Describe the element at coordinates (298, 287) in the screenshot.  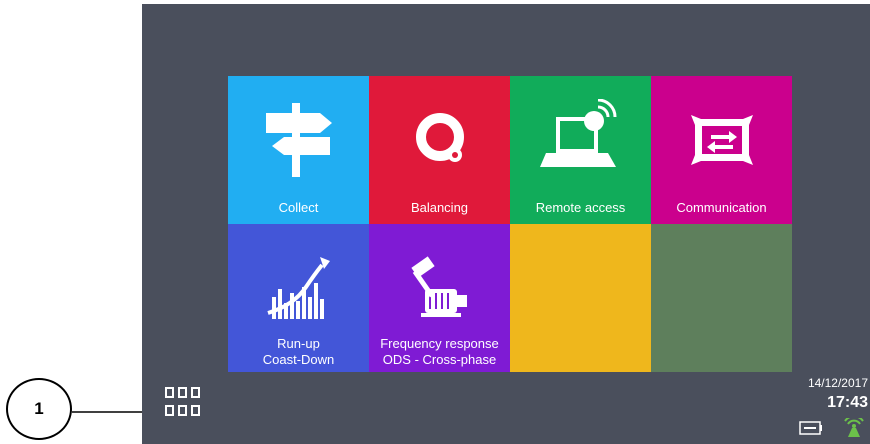
I see `run-up-chart-icon` at that location.